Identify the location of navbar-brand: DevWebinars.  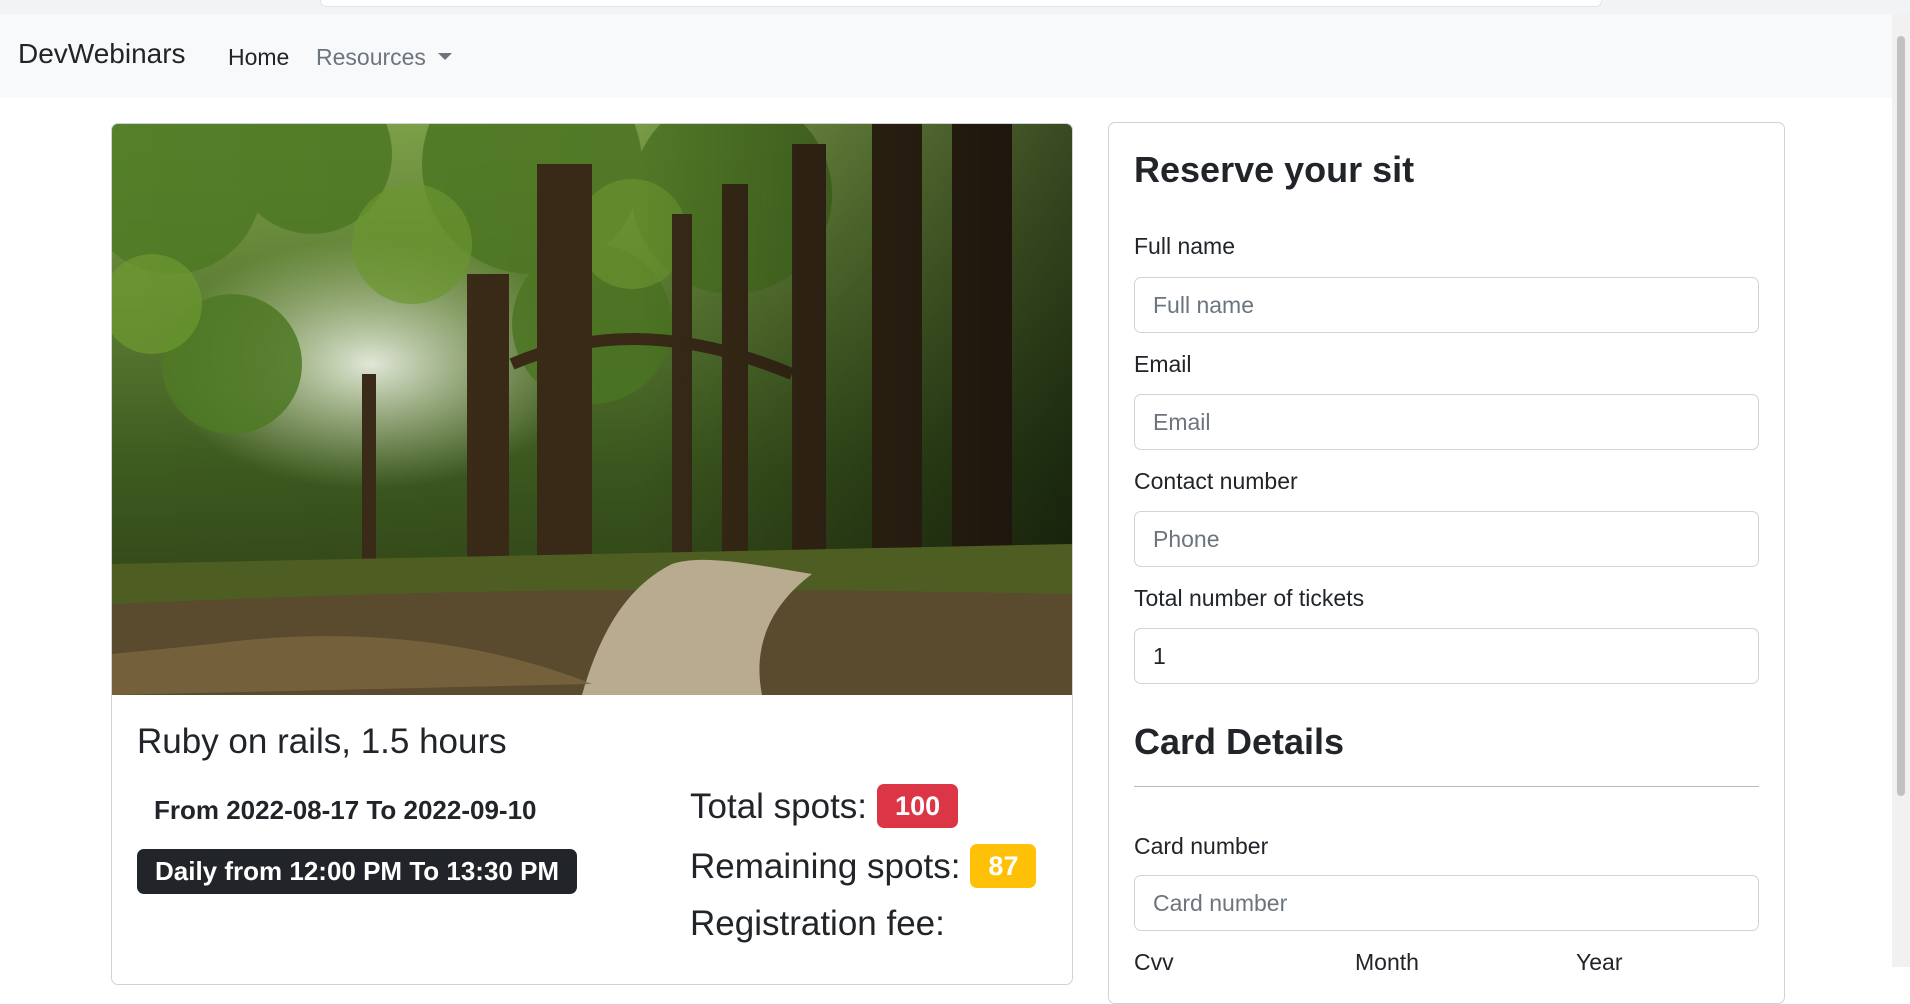
(102, 54).